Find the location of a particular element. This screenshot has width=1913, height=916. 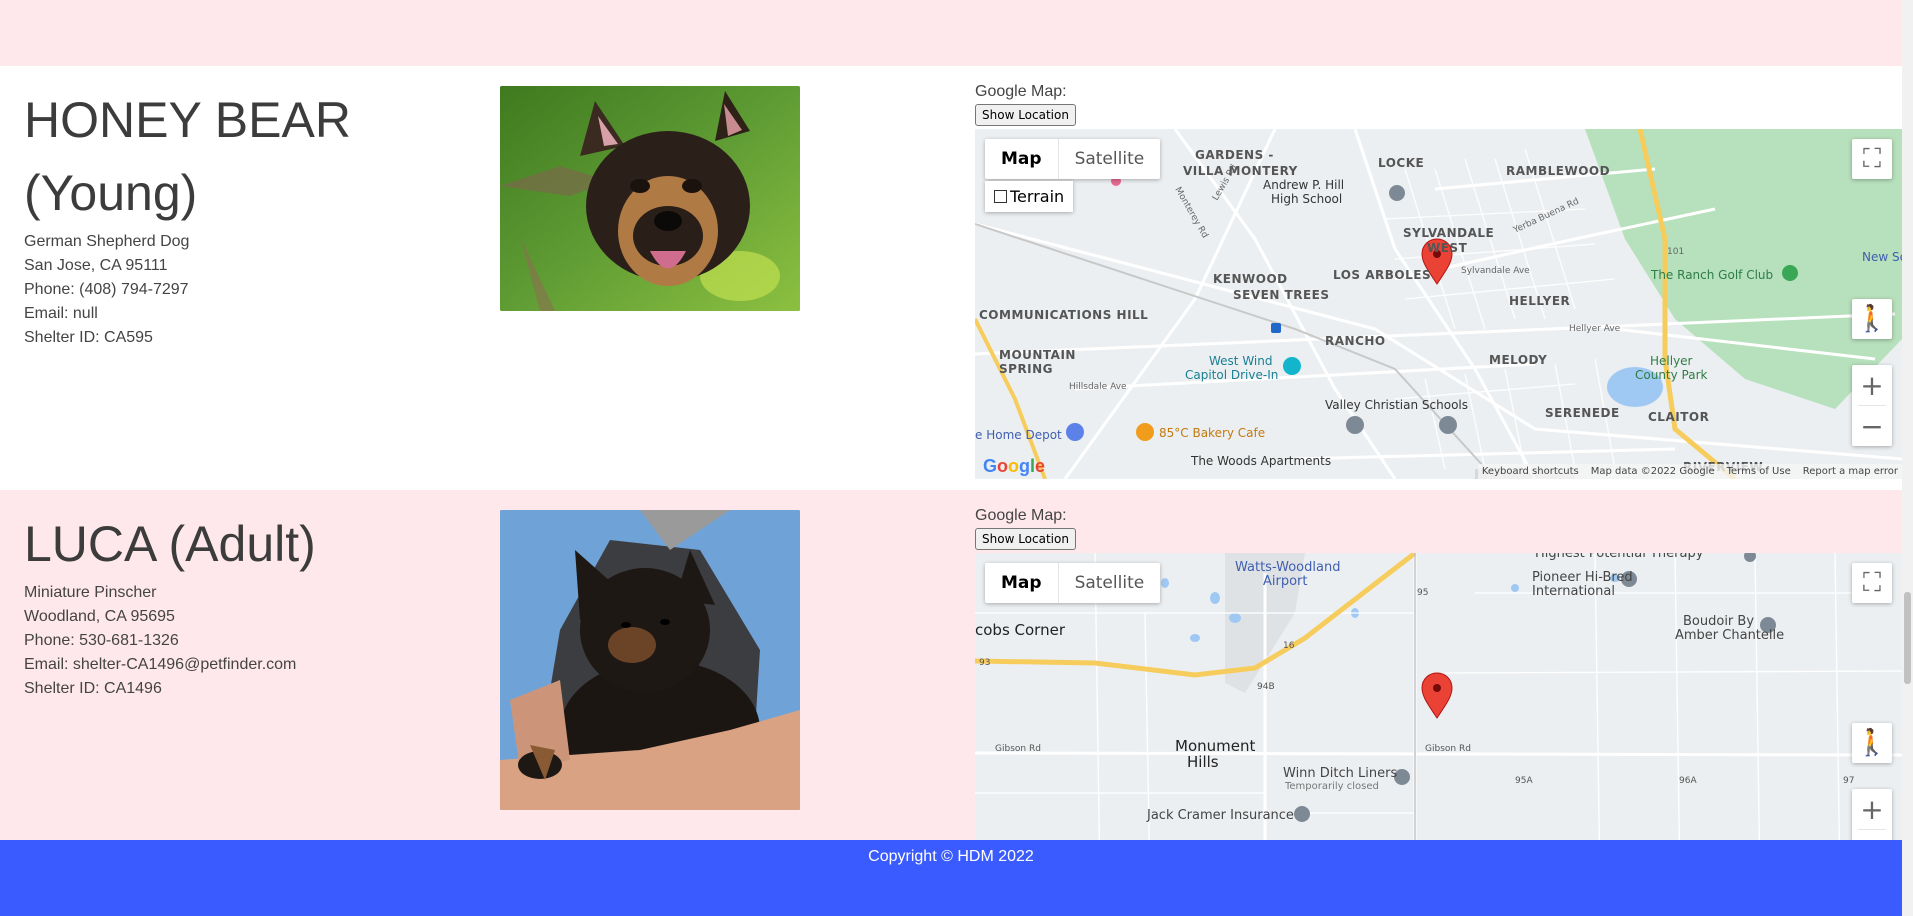

map-place: WEST is located at coordinates (1447, 248).